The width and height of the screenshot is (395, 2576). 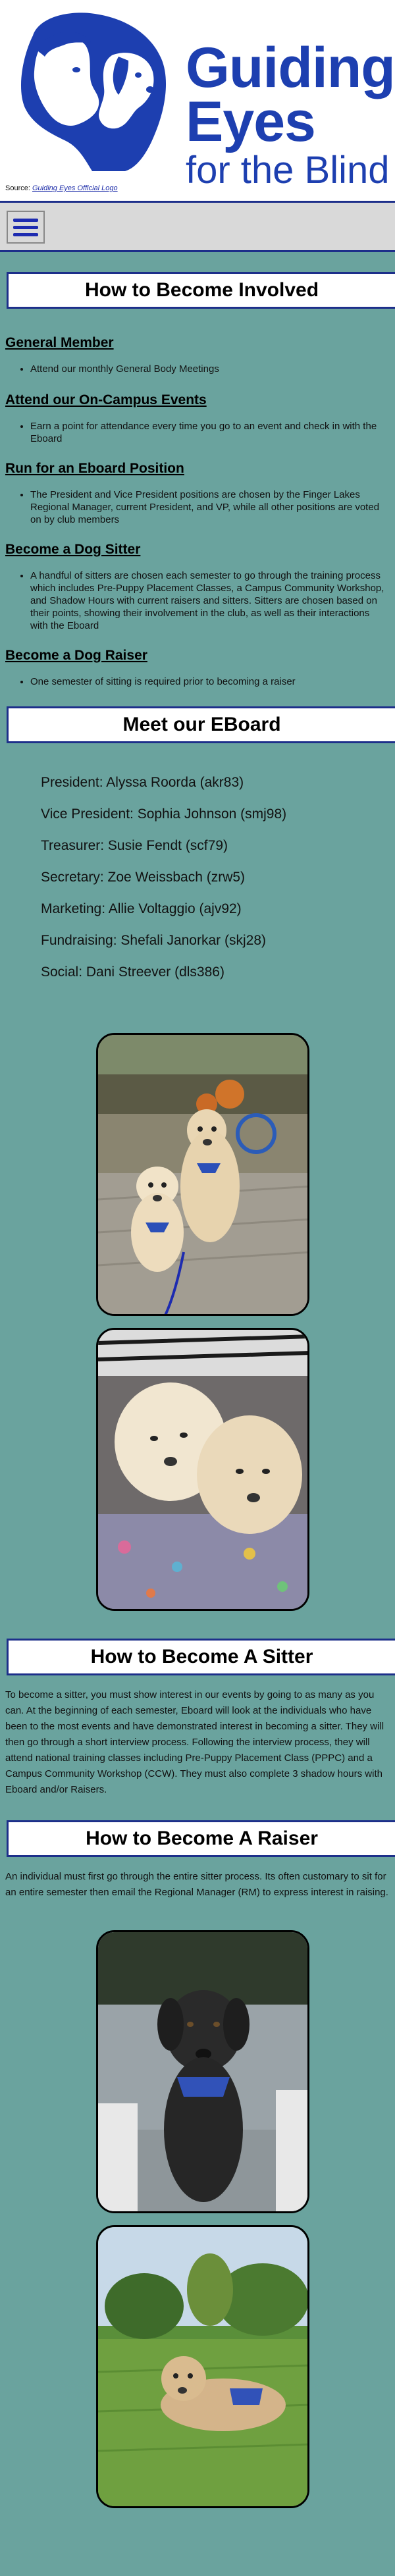 I want to click on eboard-member-social: Social: Dani Streever (dls386), so click(x=132, y=972).